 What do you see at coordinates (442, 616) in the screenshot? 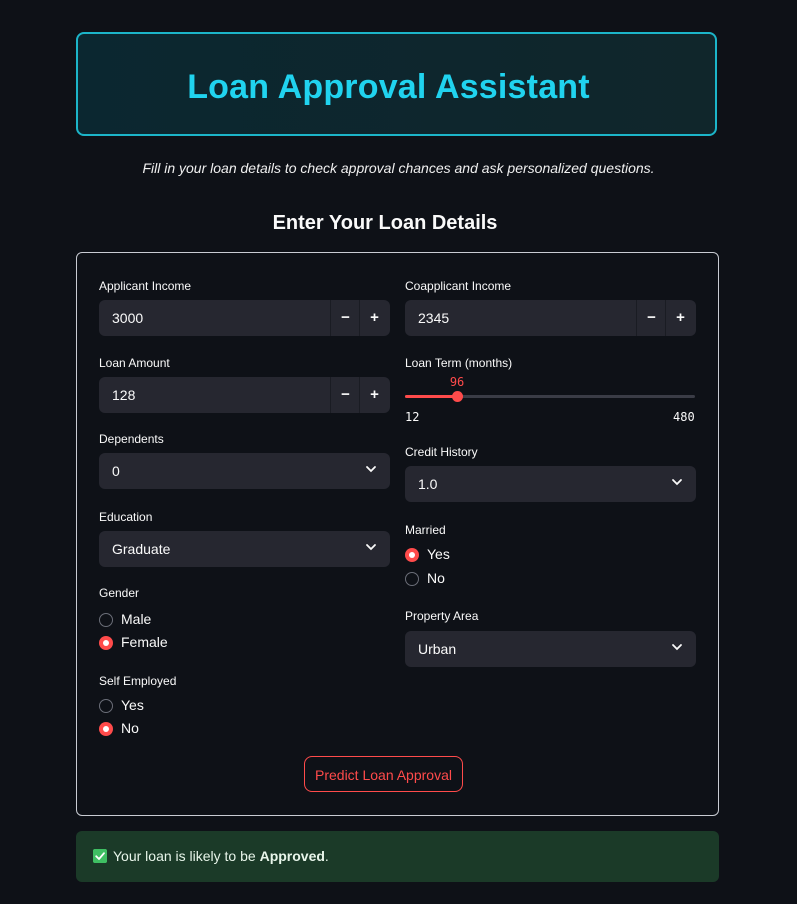
I see `property-area-label: Property Area` at bounding box center [442, 616].